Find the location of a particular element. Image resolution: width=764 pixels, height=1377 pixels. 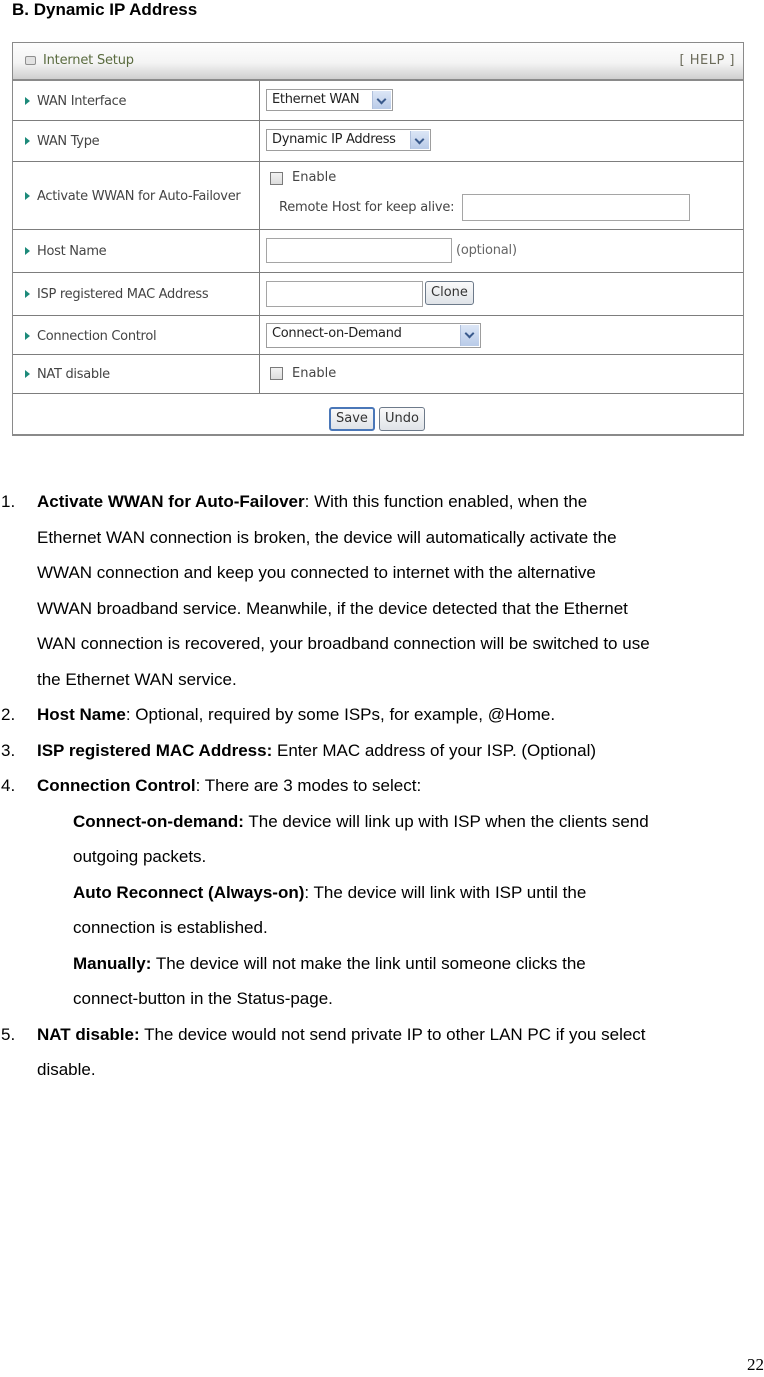

connection-control-select: Connect-on-Demand is located at coordinates (373, 335).